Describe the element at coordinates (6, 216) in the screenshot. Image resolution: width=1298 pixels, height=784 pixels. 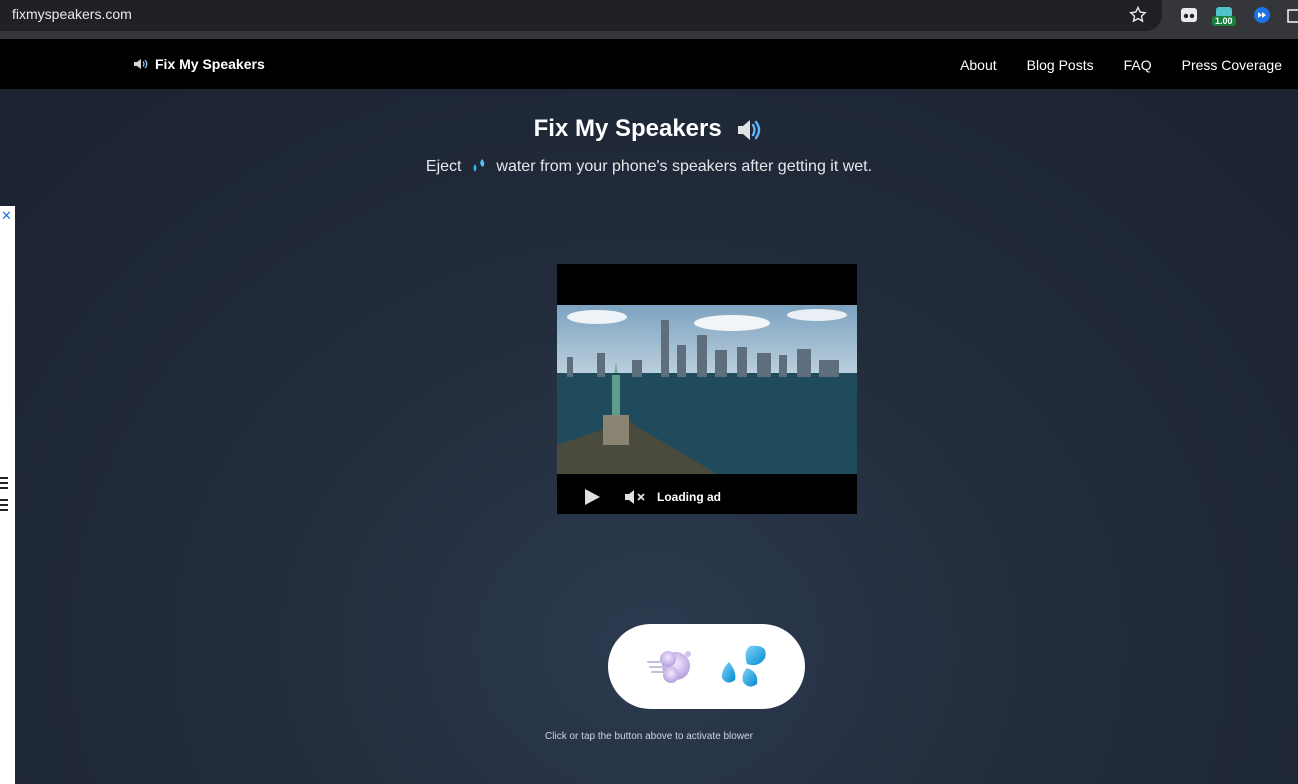
I see `ad-close-icon: ✕` at that location.